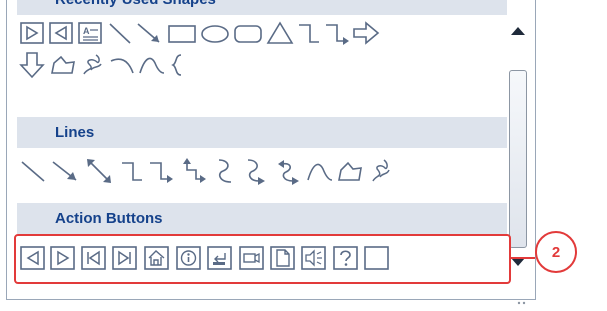  I want to click on callout-connector-line, so click(523, 258).